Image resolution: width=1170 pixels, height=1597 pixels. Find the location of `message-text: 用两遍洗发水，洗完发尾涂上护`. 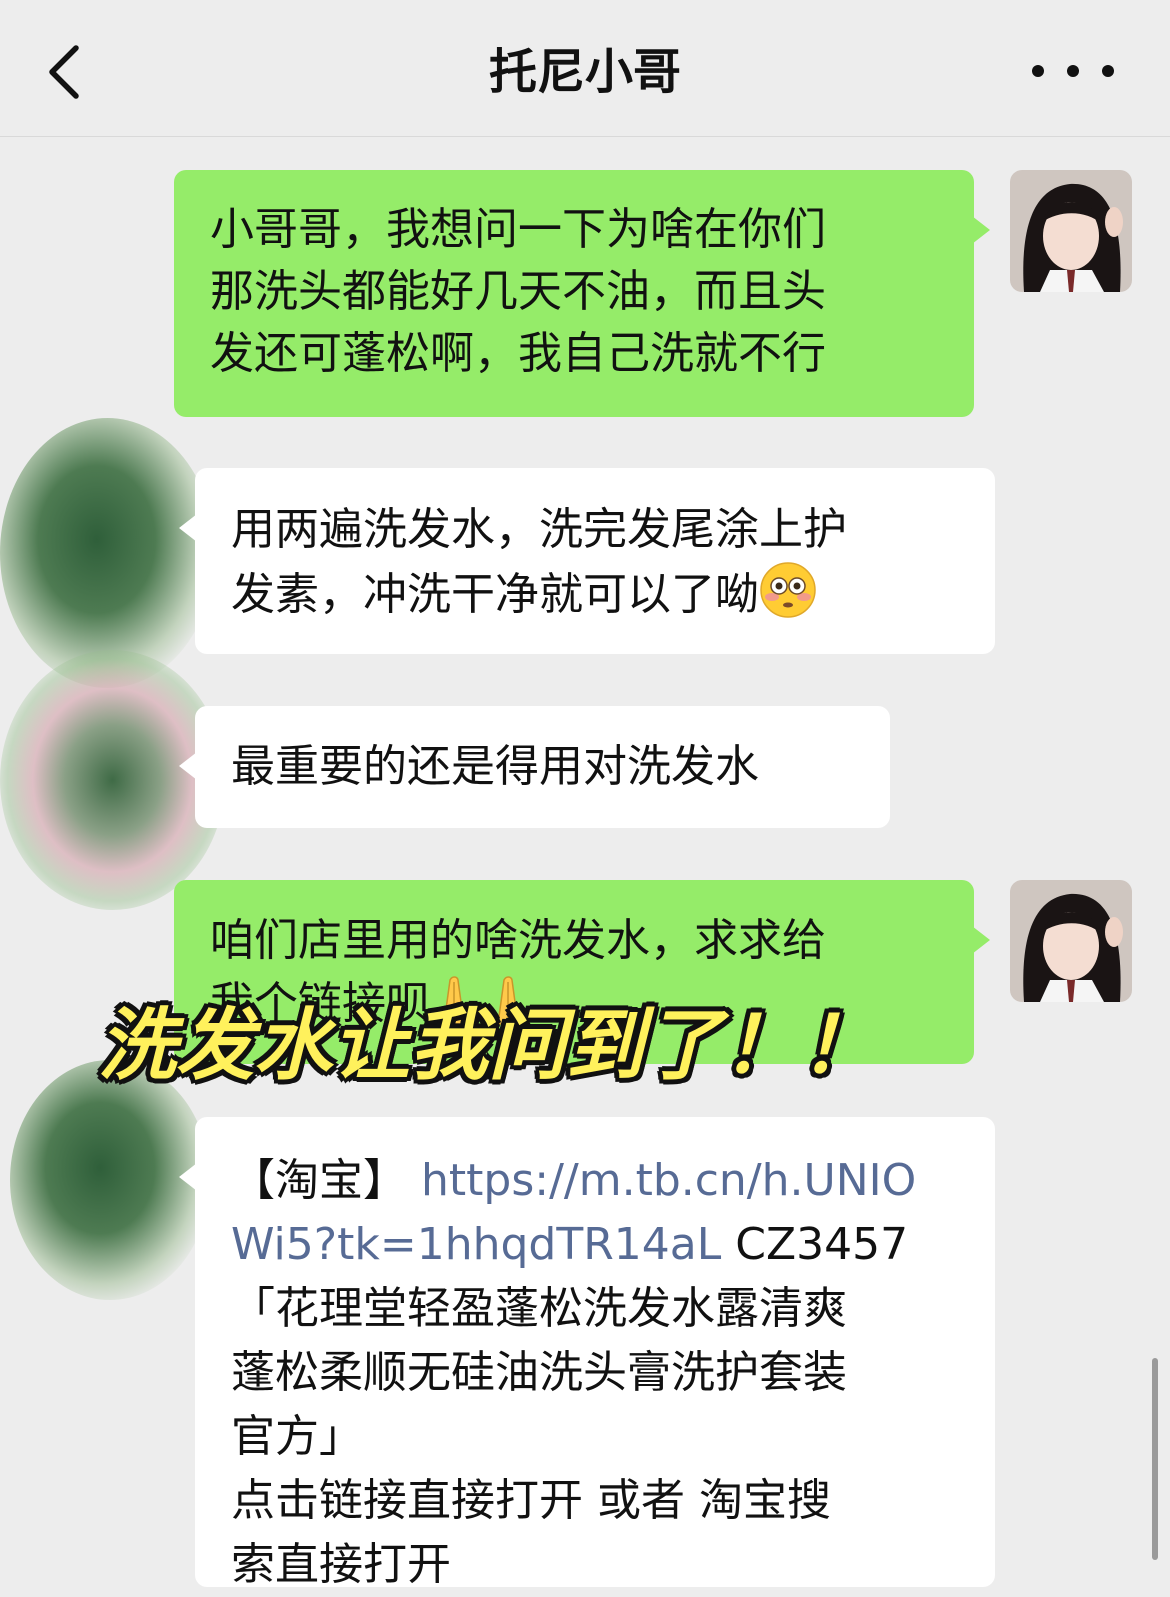

message-text: 用两遍洗发水，洗完发尾涂上护 is located at coordinates (539, 529).